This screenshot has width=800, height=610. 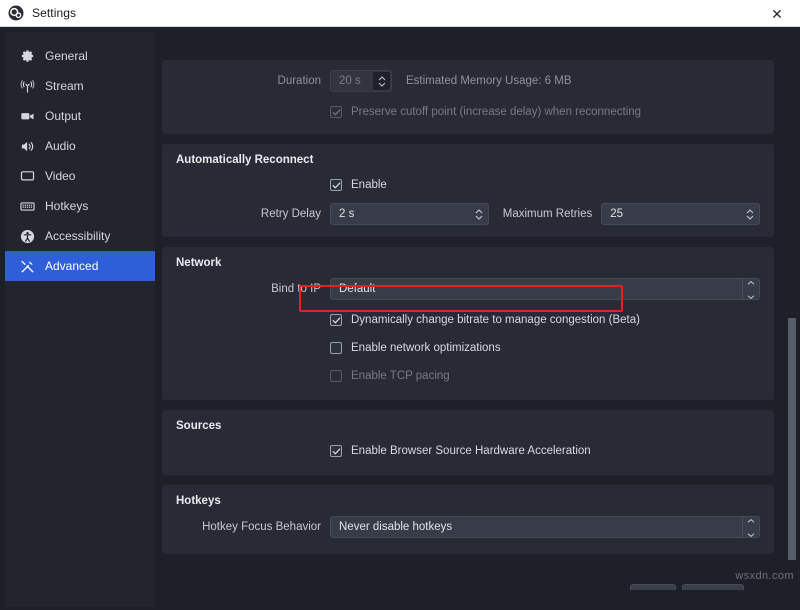 What do you see at coordinates (357, 289) in the screenshot?
I see `bind-ip-value: Default` at bounding box center [357, 289].